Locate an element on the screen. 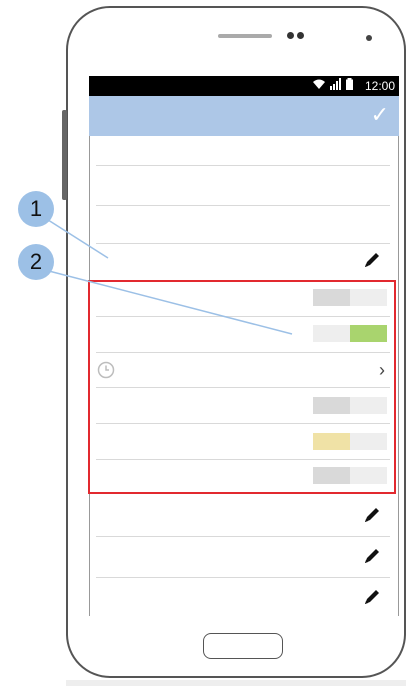  callout-lines is located at coordinates (168, 276).